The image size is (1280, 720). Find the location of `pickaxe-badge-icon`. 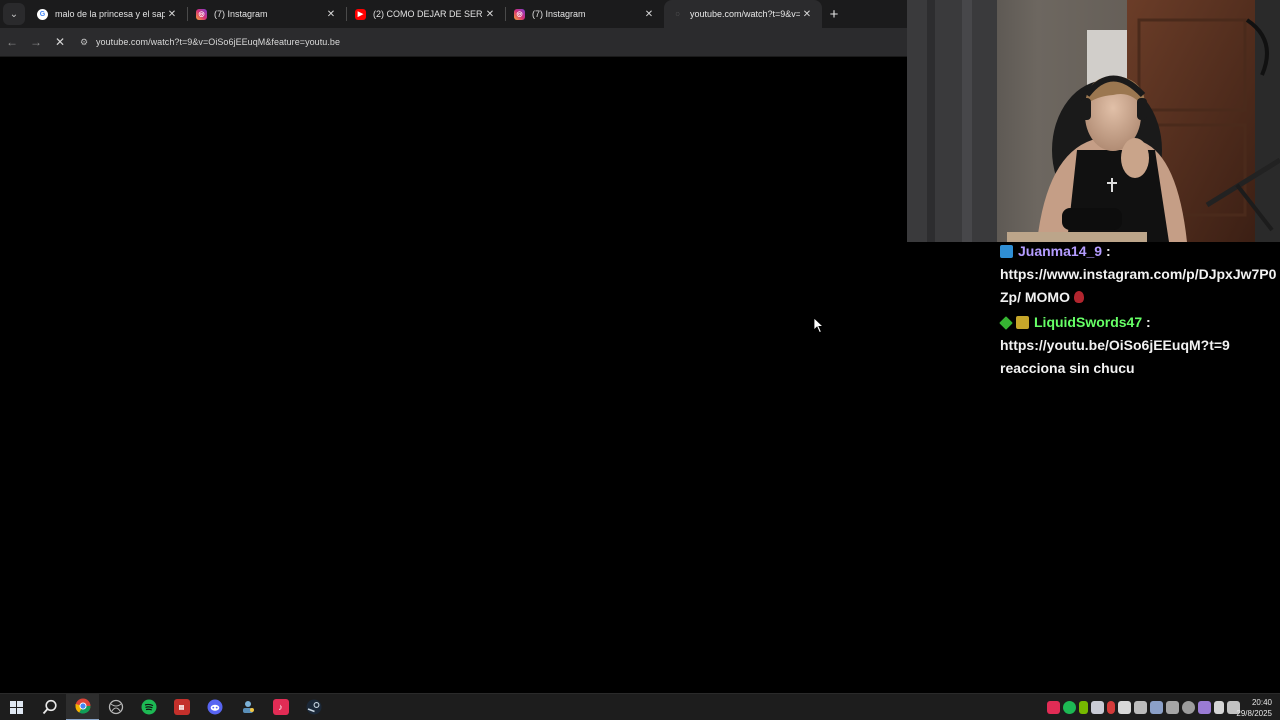

pickaxe-badge-icon is located at coordinates (1006, 251).